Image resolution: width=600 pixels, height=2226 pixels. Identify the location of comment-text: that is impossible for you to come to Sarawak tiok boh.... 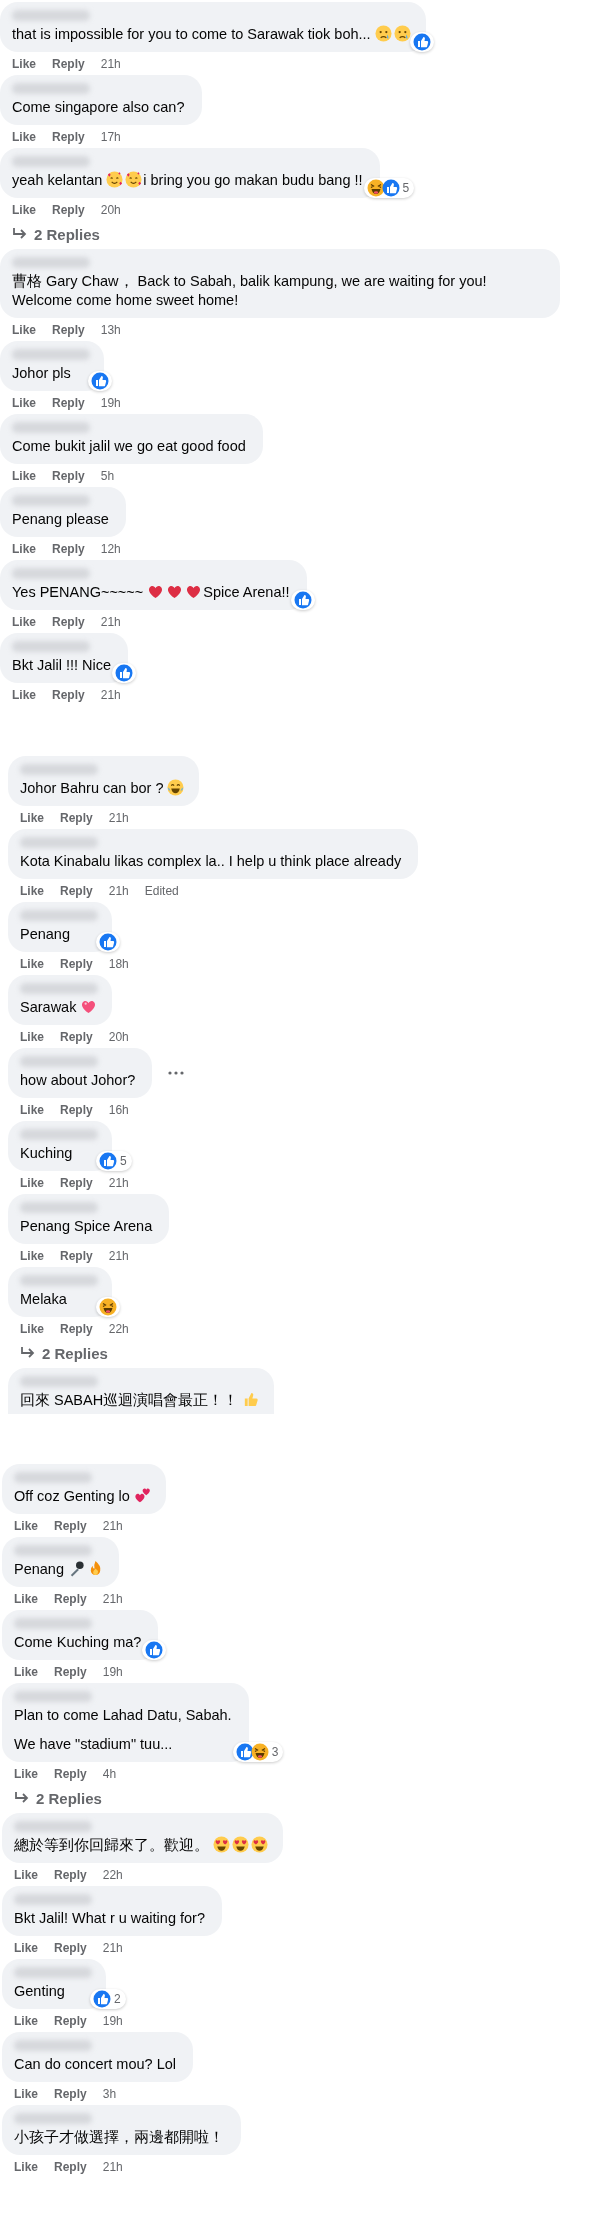
(191, 34).